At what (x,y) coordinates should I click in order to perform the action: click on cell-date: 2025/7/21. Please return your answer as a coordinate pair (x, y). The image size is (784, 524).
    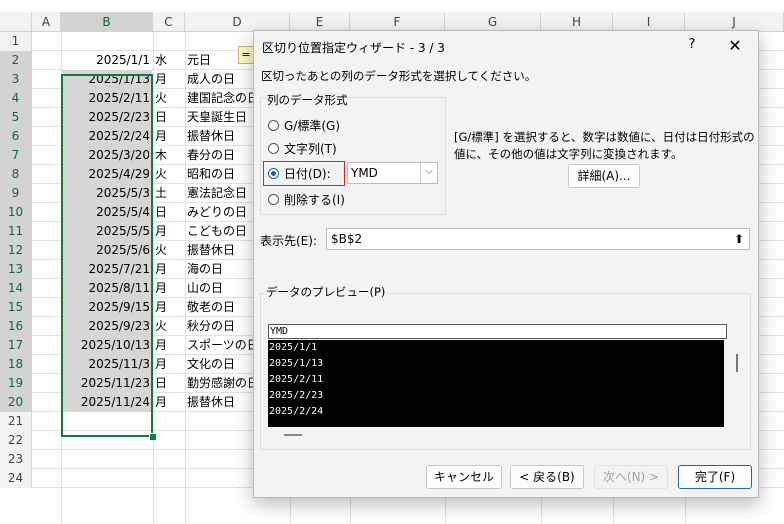
    Looking at the image, I should click on (107, 269).